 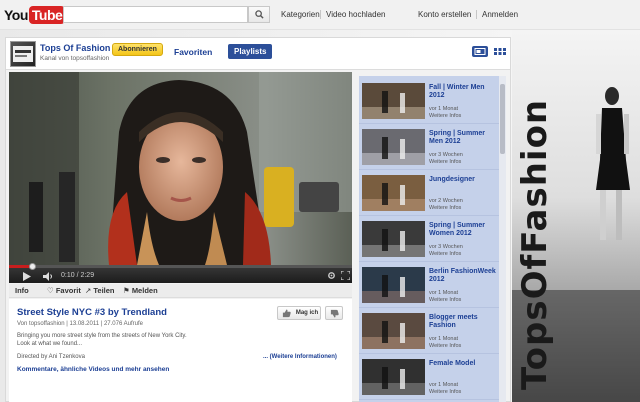 I want to click on action-bar: Info ♡ Favorit ↗ Teilen ⚑ Melden, so click(x=180, y=291).